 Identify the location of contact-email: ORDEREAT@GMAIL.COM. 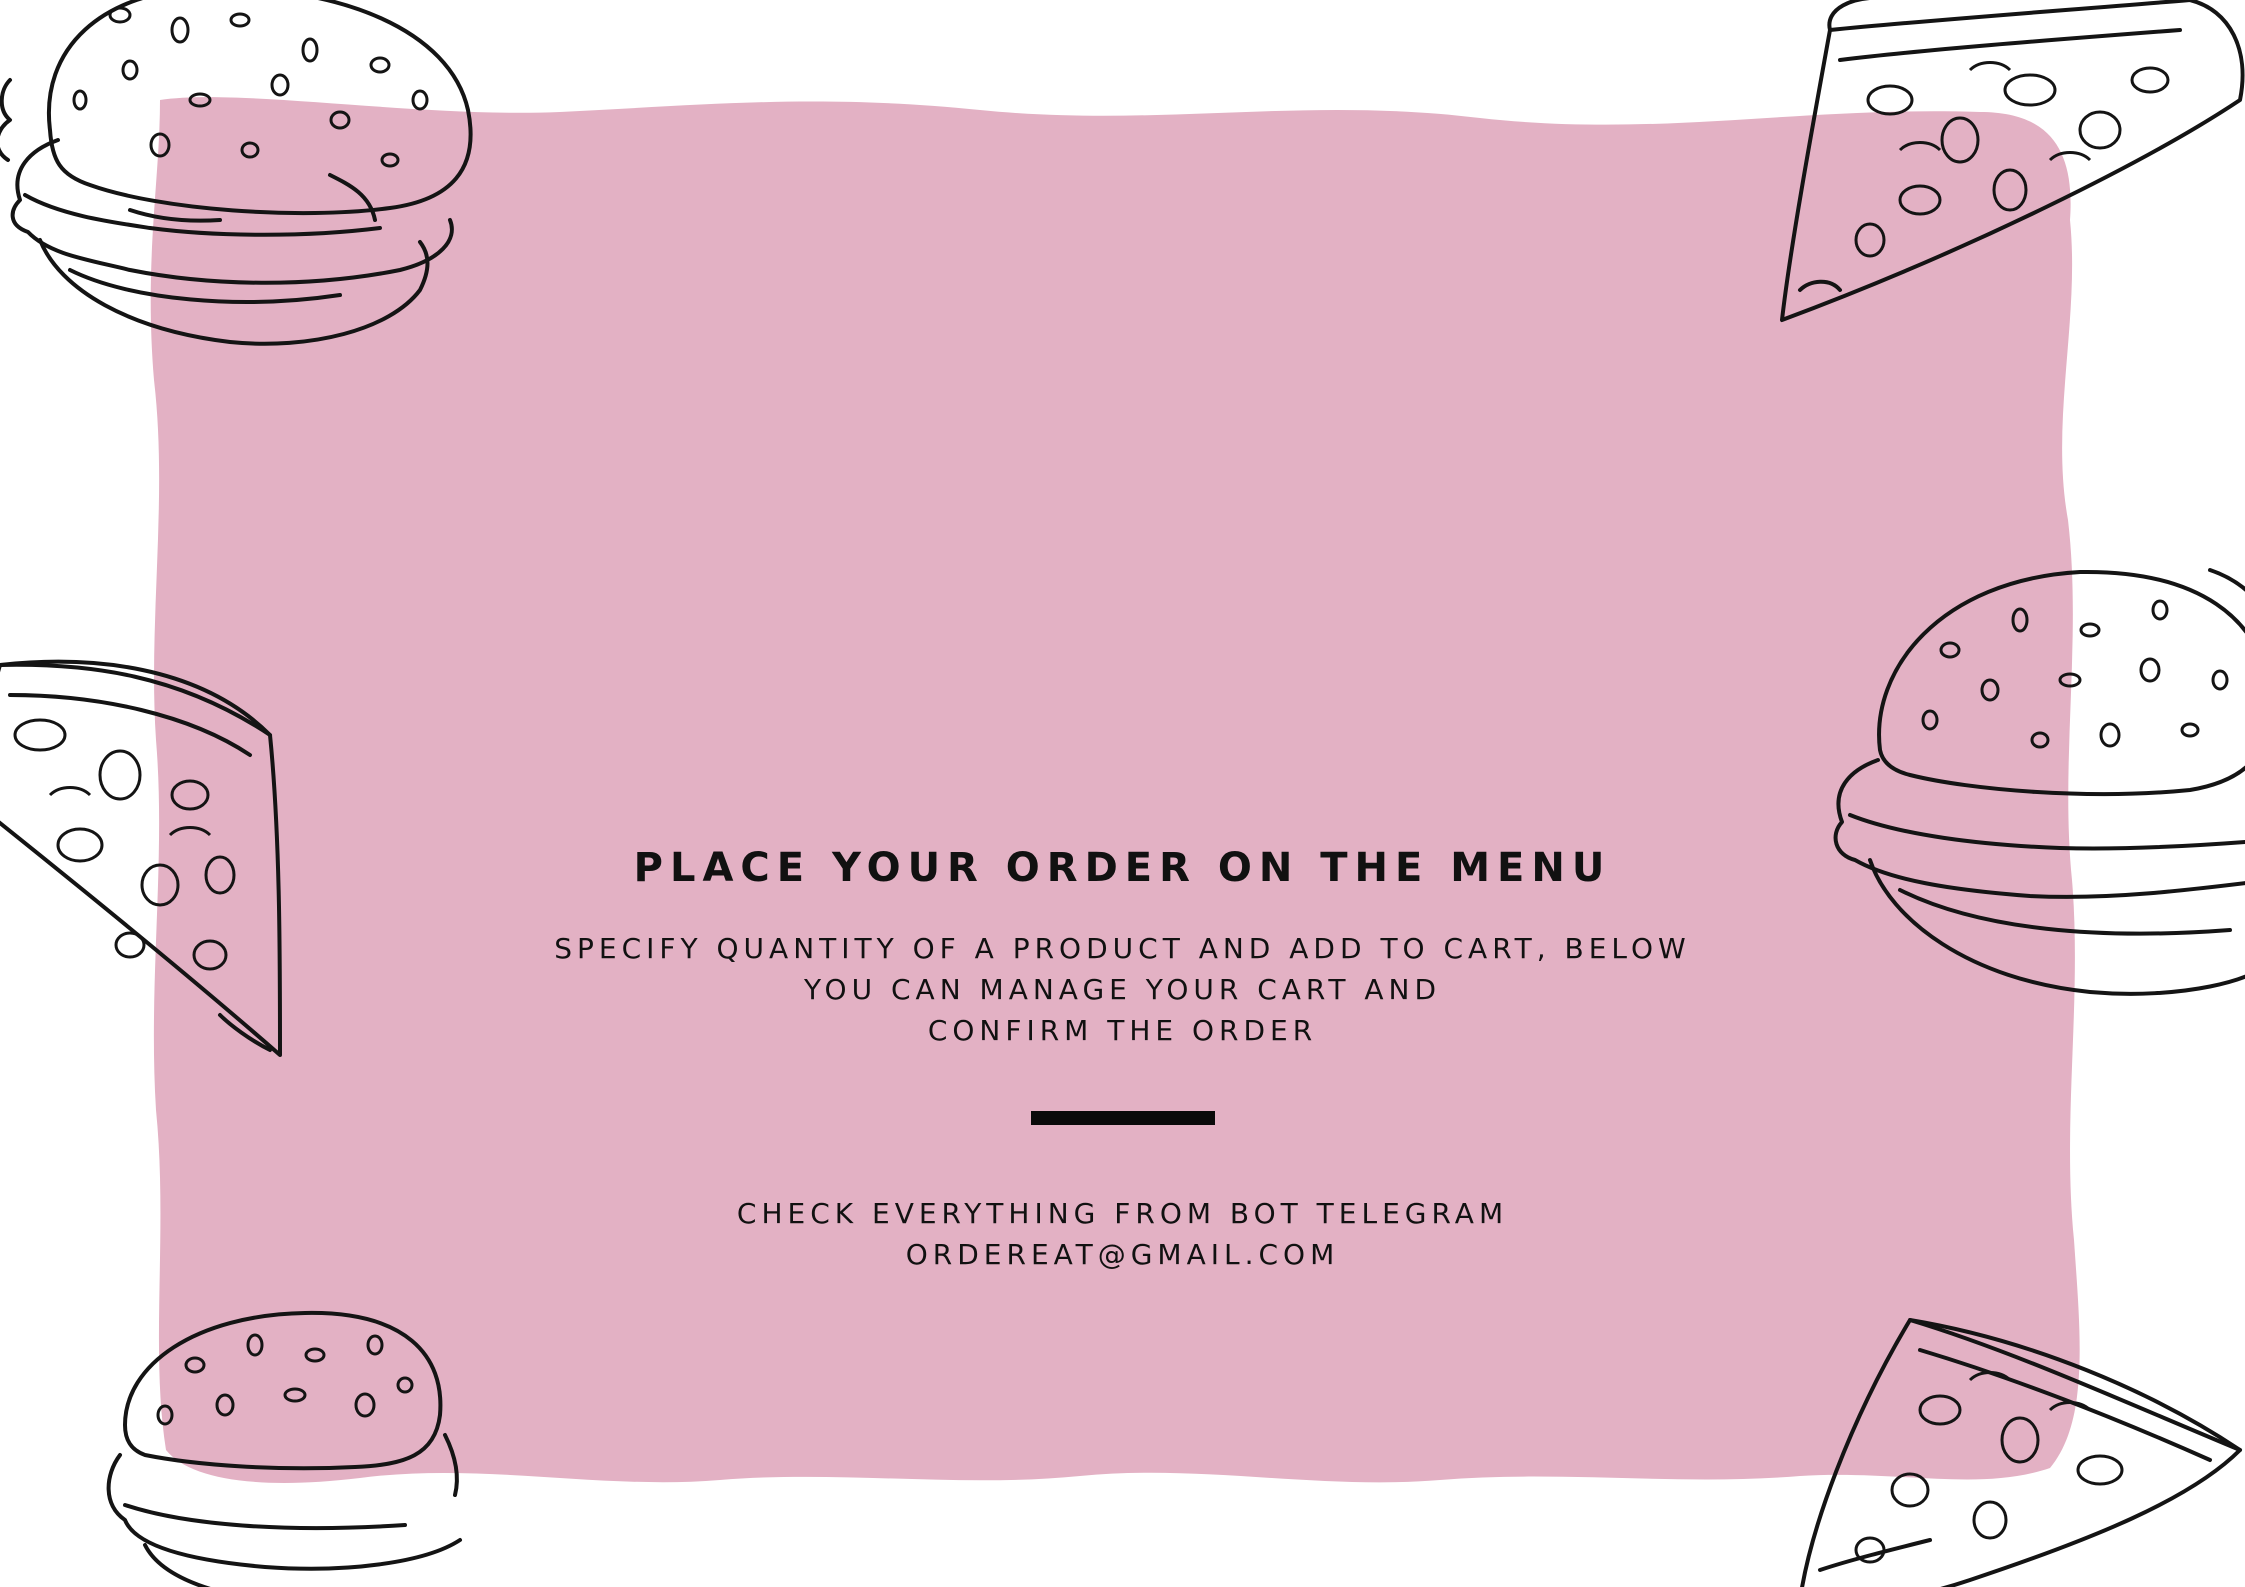
(1122, 1254).